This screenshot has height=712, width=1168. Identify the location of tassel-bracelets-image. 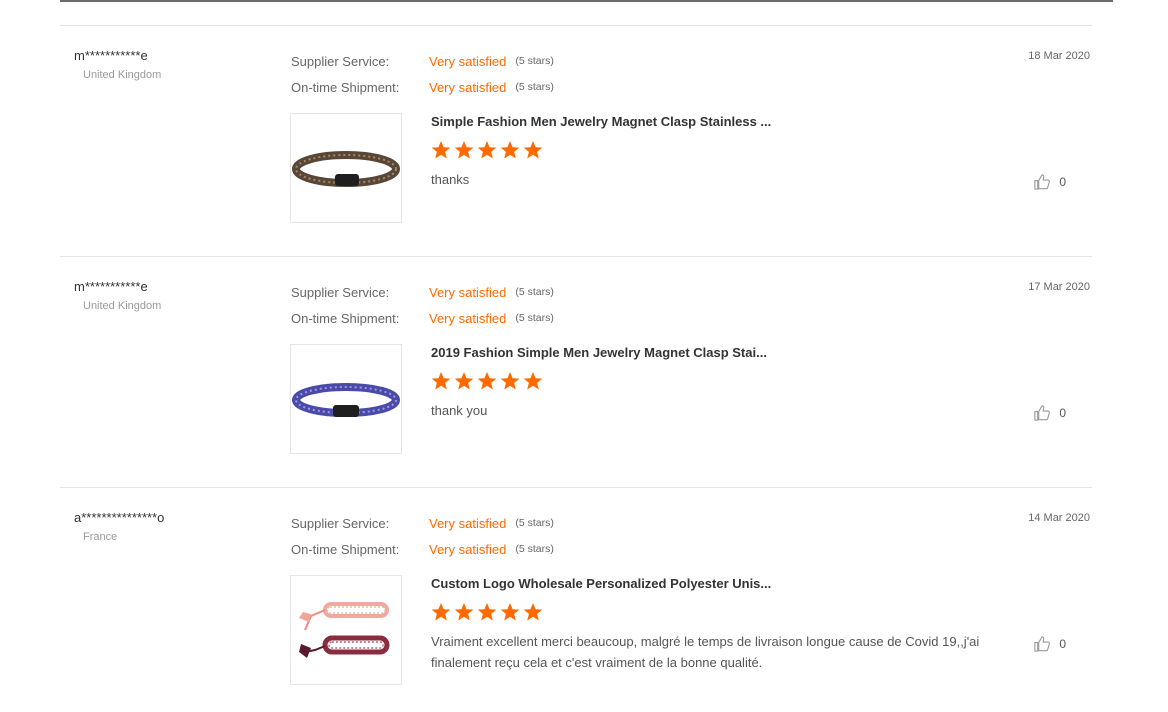
(344, 630).